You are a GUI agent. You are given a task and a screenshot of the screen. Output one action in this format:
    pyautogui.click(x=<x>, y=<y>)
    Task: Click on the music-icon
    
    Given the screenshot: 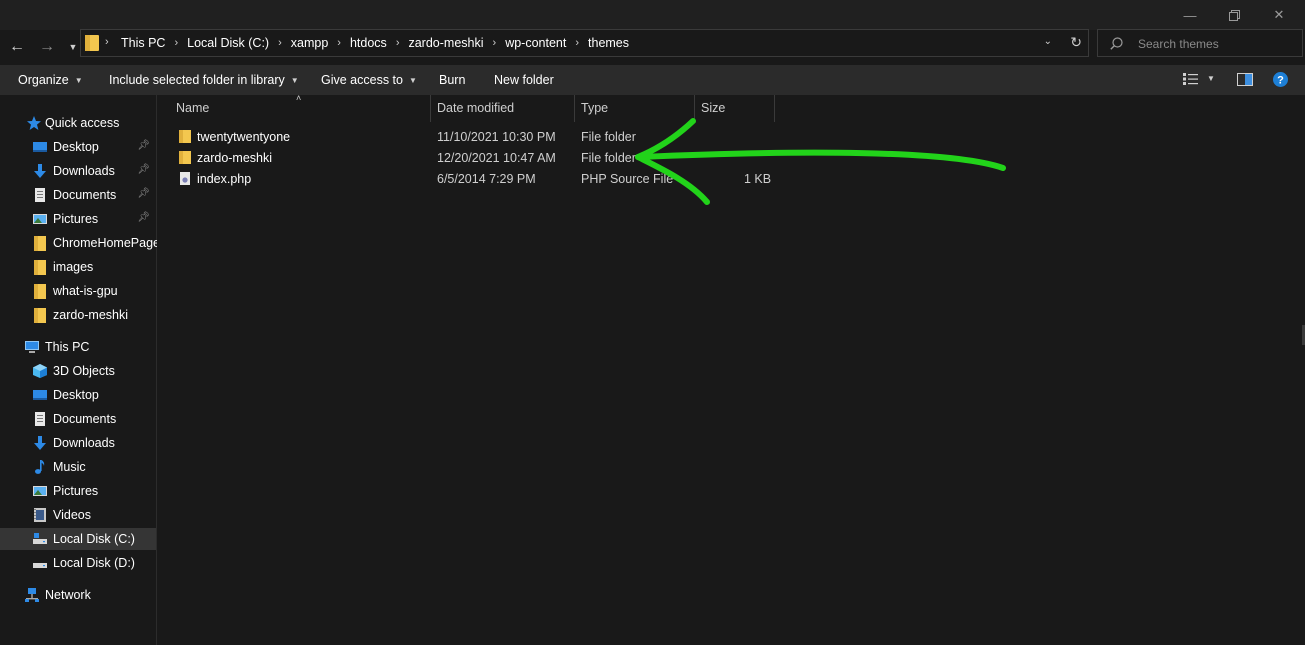 What is the action you would take?
    pyautogui.click(x=40, y=467)
    